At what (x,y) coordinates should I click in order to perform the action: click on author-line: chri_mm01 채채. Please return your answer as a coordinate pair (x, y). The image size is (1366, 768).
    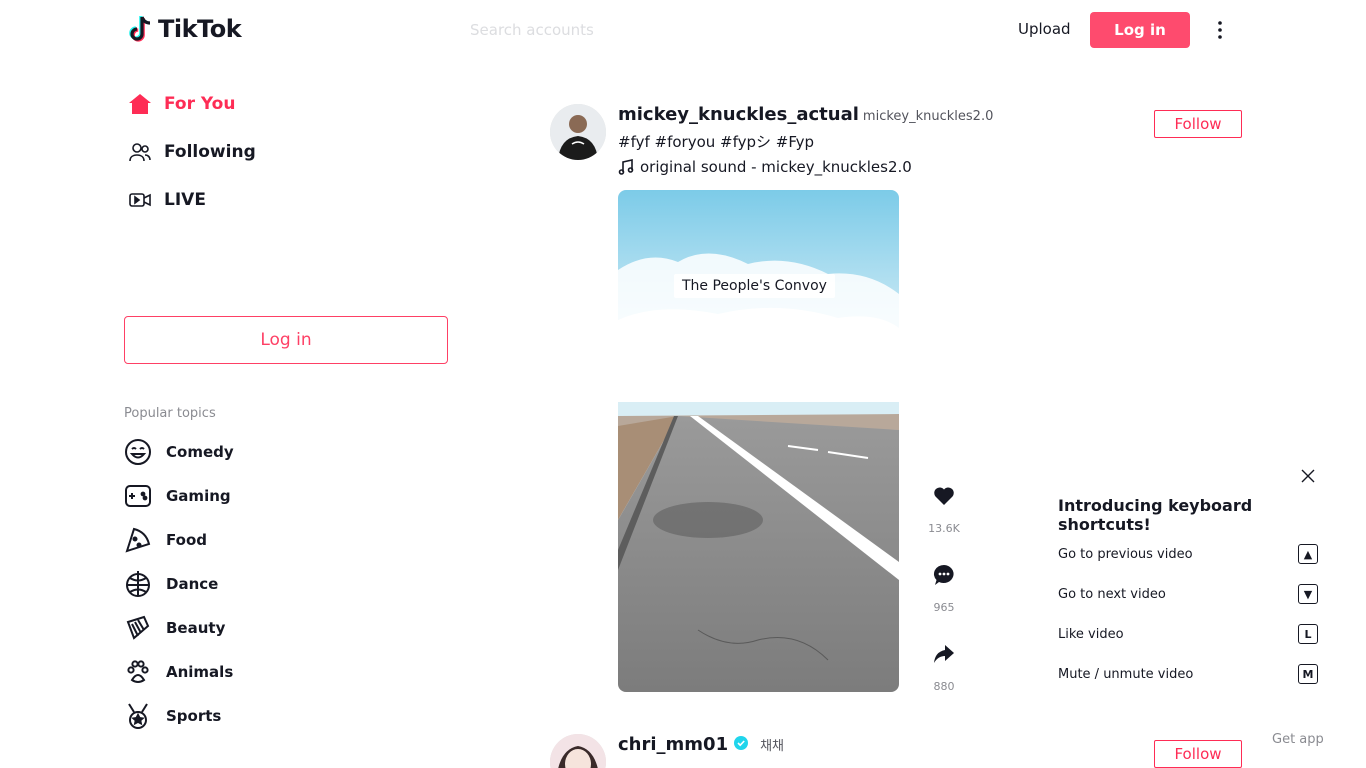
    Looking at the image, I should click on (701, 744).